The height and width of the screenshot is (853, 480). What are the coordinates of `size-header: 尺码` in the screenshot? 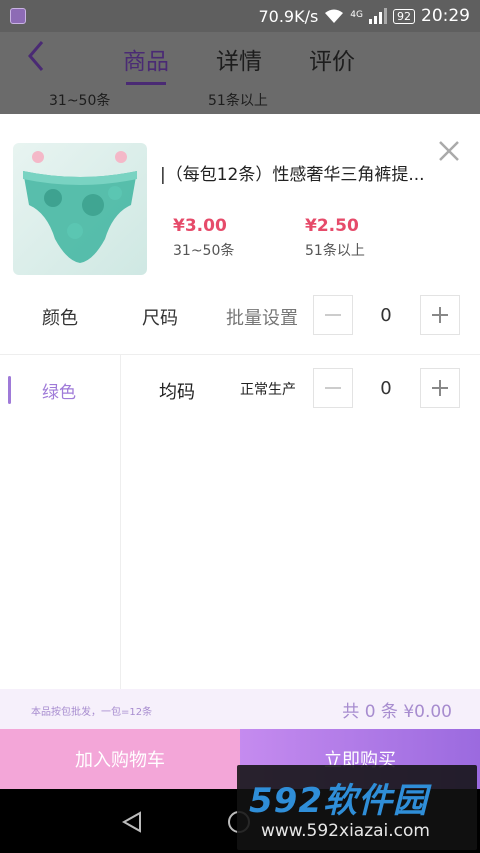 It's located at (160, 318).